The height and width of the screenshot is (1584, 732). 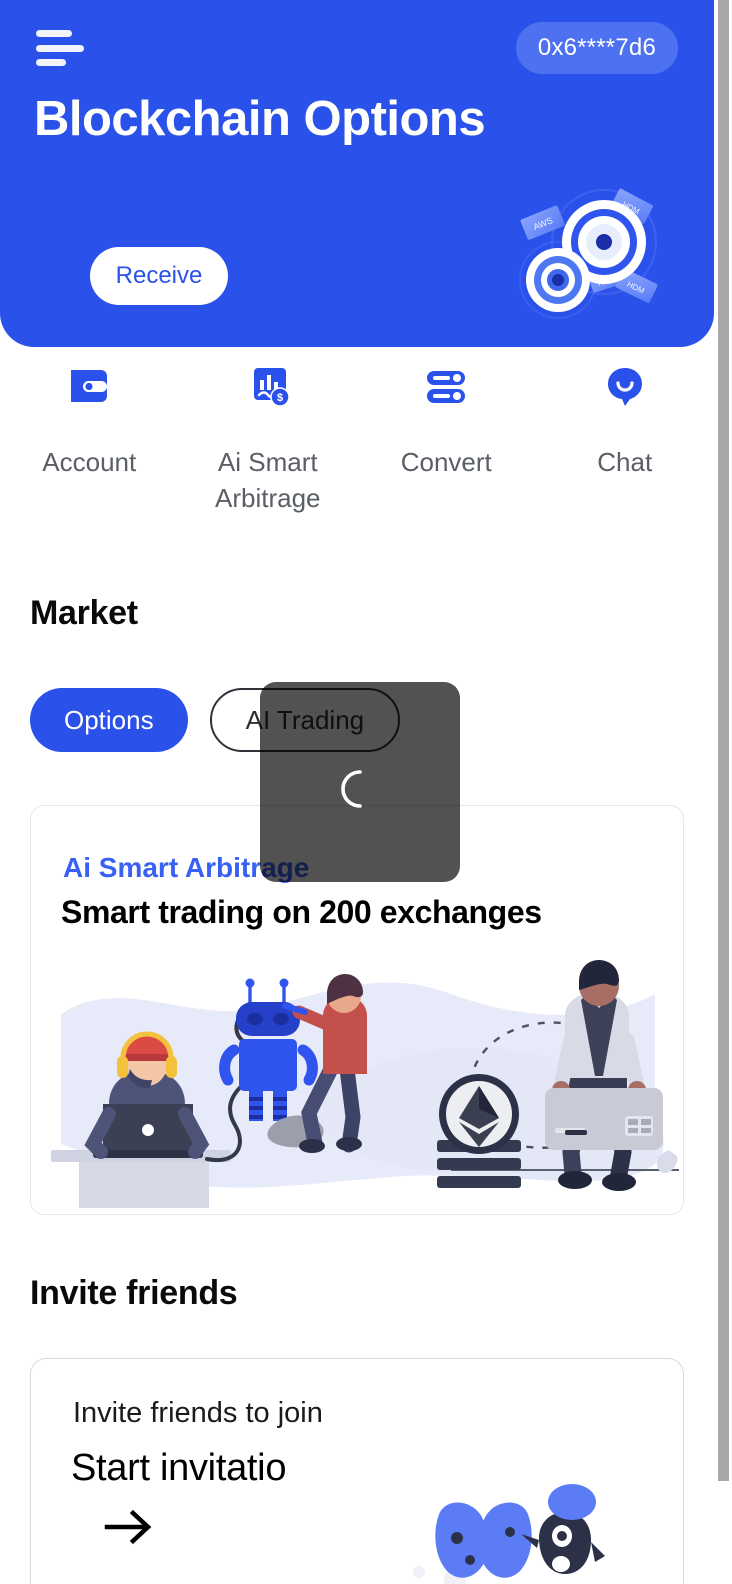 I want to click on chat-bubble-icon, so click(x=625, y=386).